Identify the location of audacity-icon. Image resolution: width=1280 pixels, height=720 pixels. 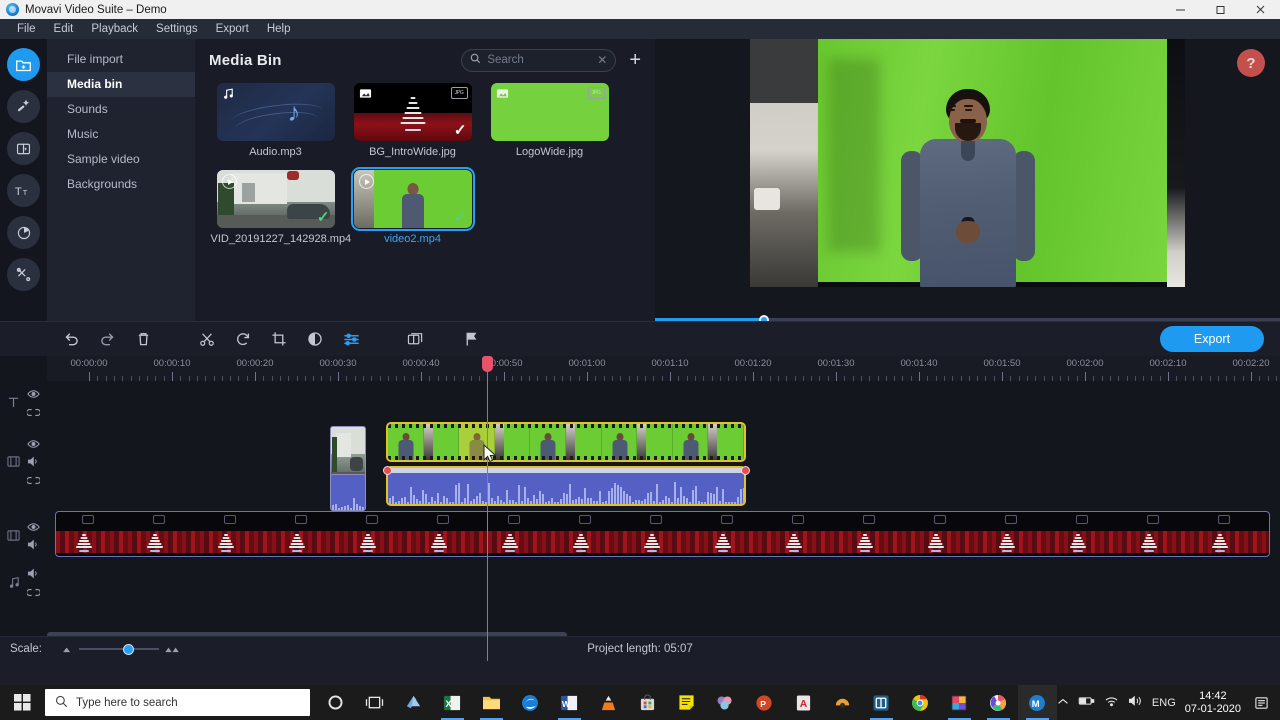
(842, 702).